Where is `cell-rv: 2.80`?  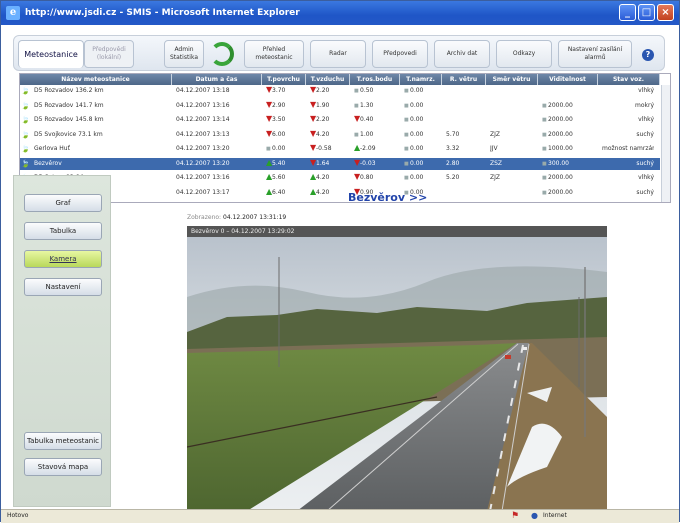 cell-rv: 2.80 is located at coordinates (453, 163).